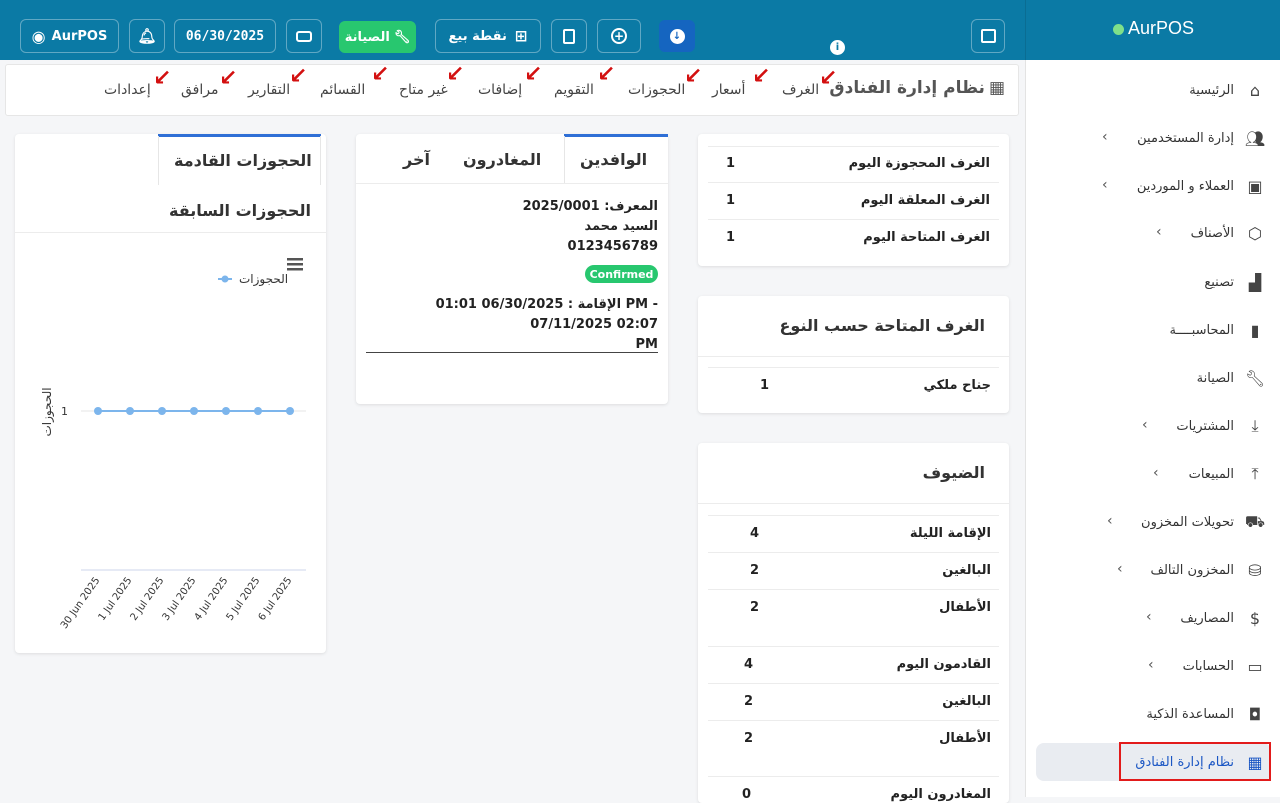 Image resolution: width=1280 pixels, height=803 pixels. What do you see at coordinates (875, 385) in the screenshot?
I see `stat-row: جناح ملكي 1` at bounding box center [875, 385].